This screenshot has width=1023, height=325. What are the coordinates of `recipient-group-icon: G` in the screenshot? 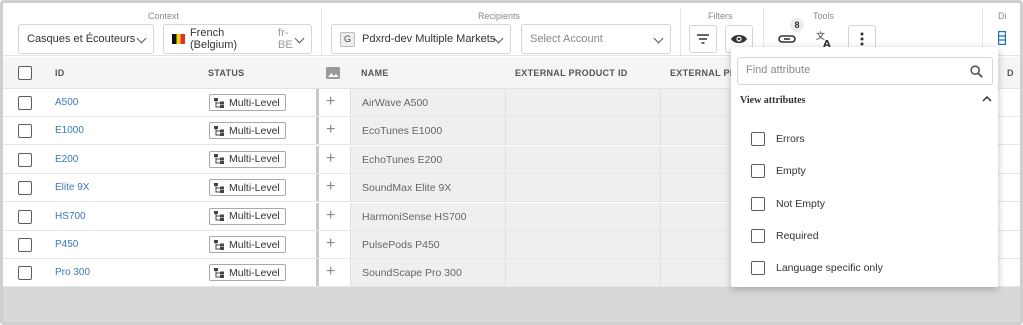 It's located at (347, 39).